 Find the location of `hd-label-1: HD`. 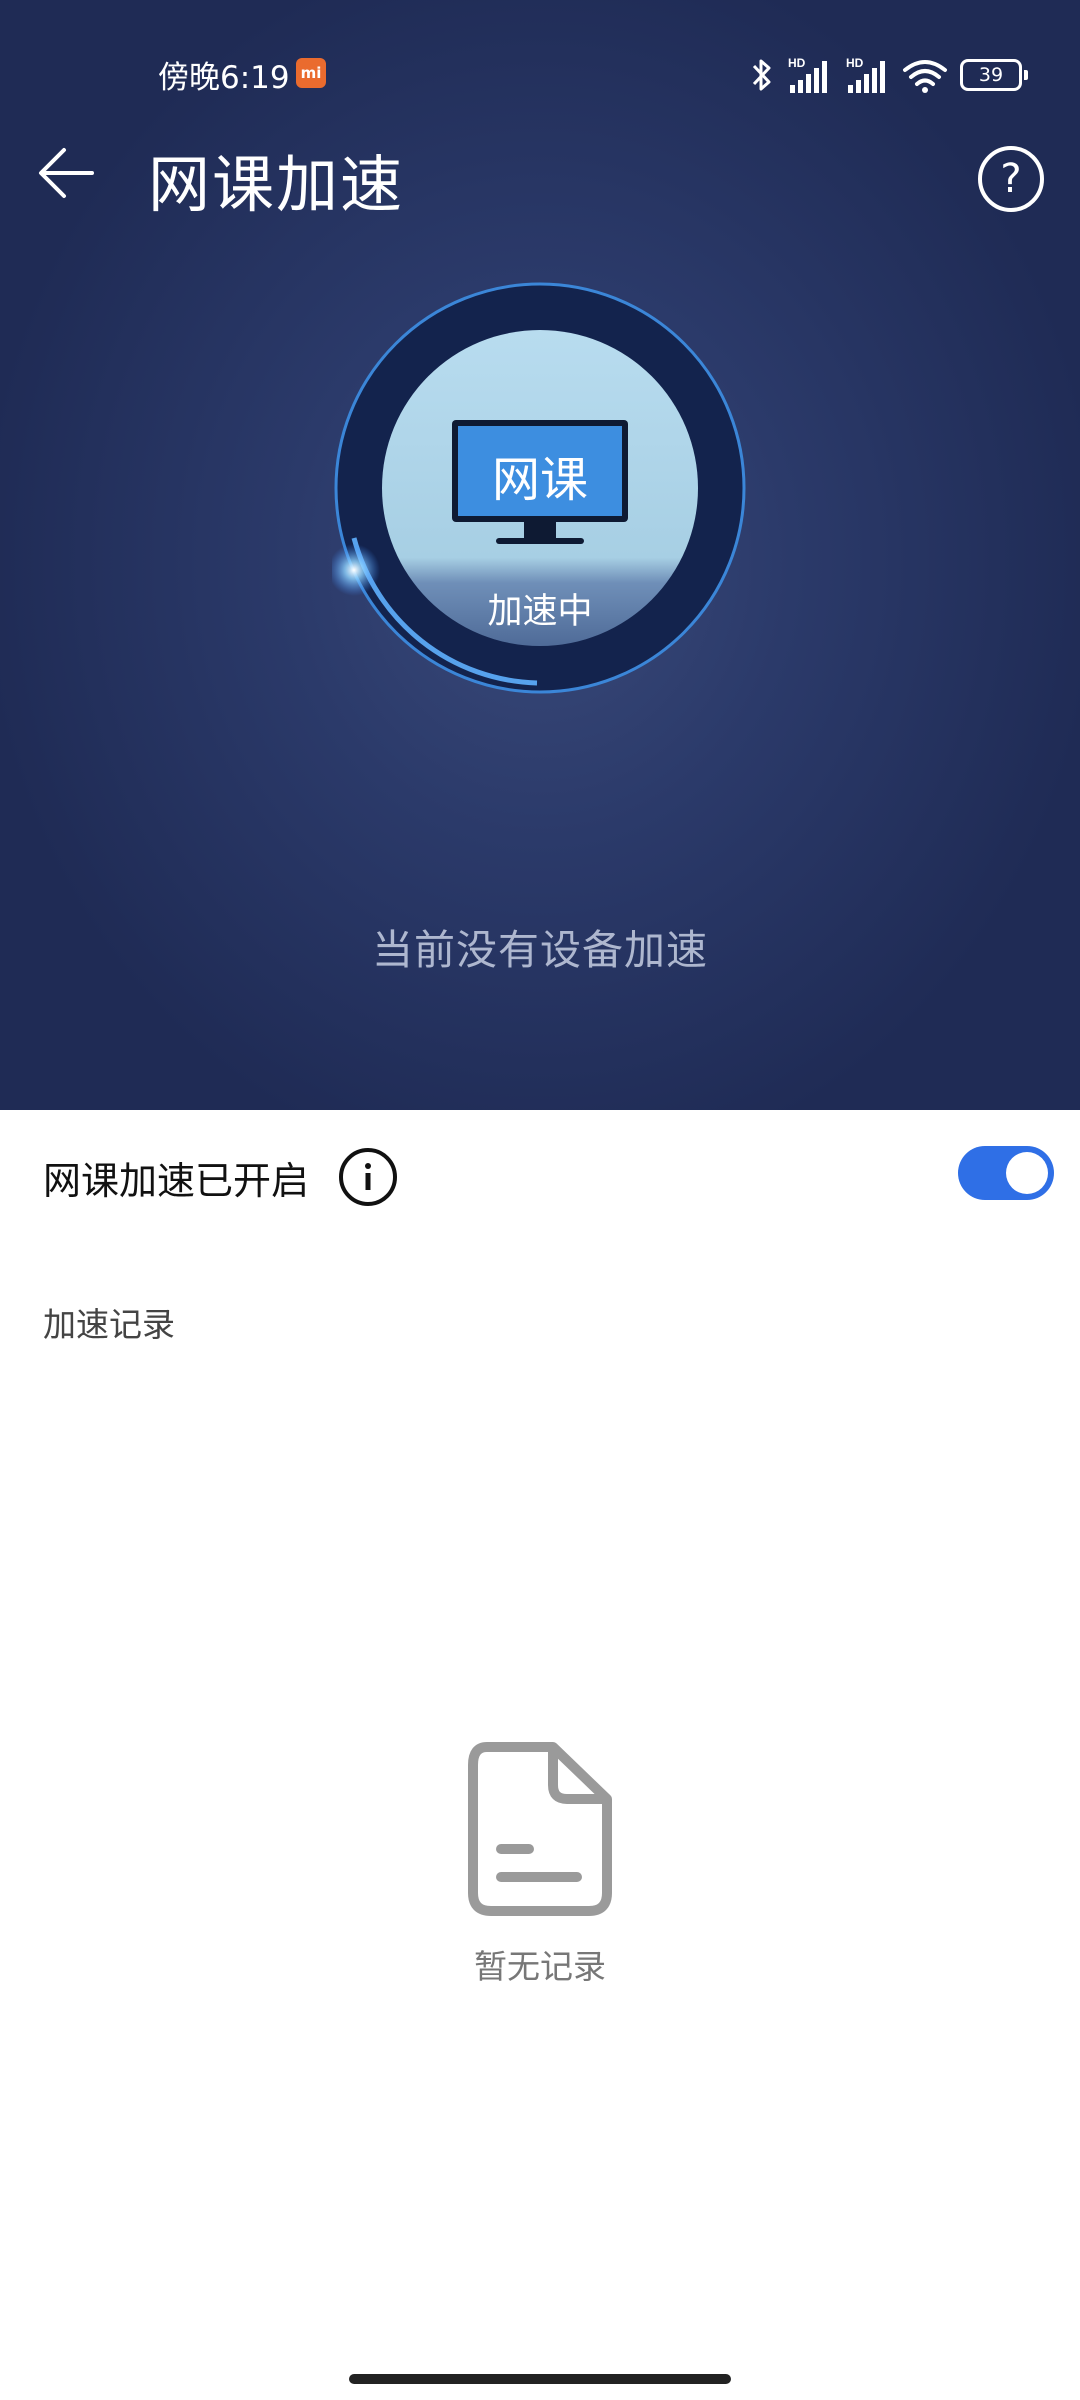

hd-label-1: HD is located at coordinates (797, 63).